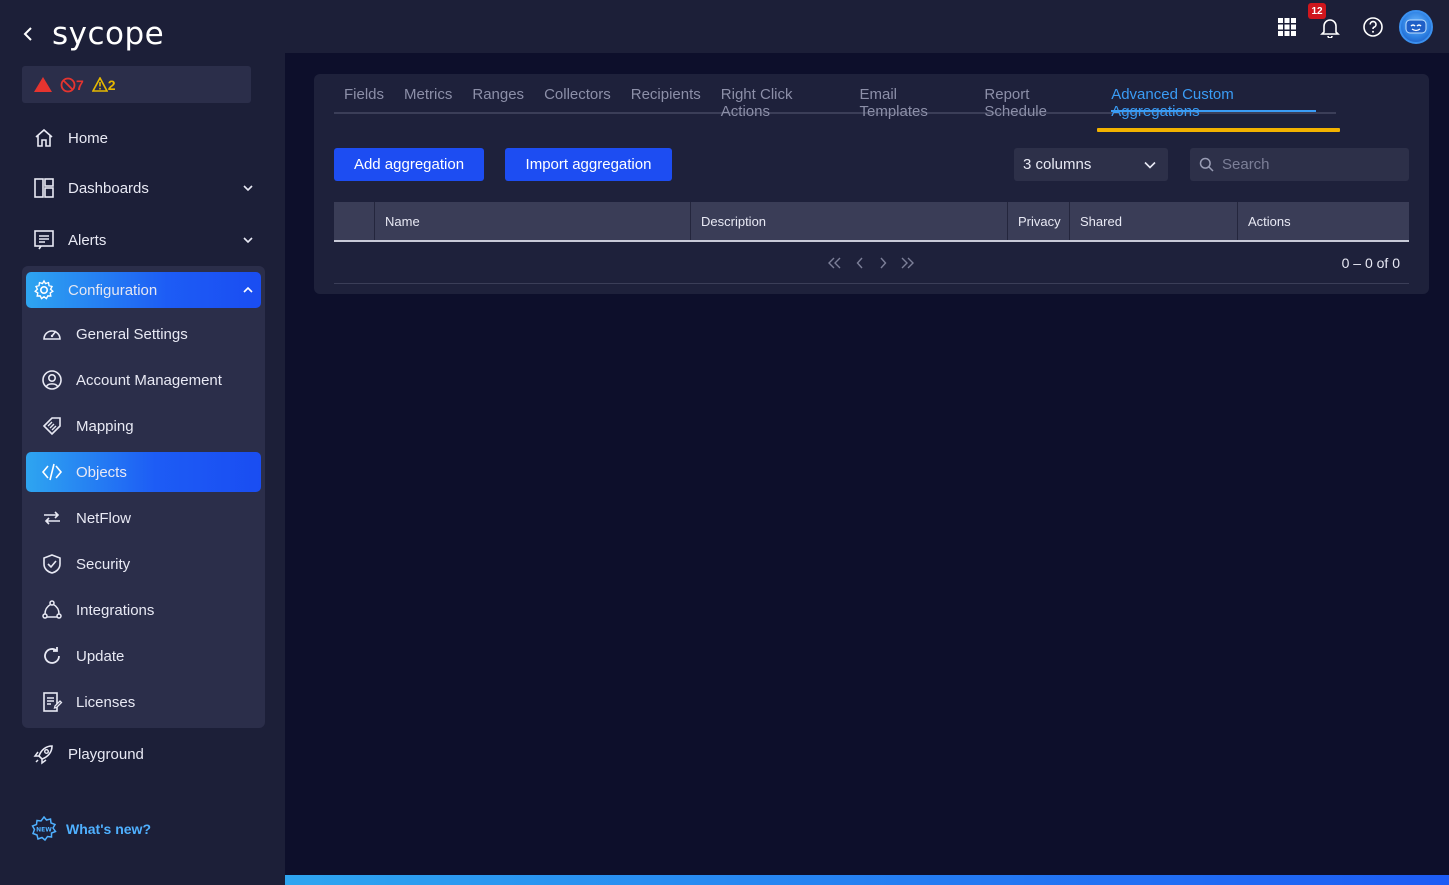 Image resolution: width=1449 pixels, height=885 pixels. I want to click on sidebar-item-playground: Playground, so click(142, 754).